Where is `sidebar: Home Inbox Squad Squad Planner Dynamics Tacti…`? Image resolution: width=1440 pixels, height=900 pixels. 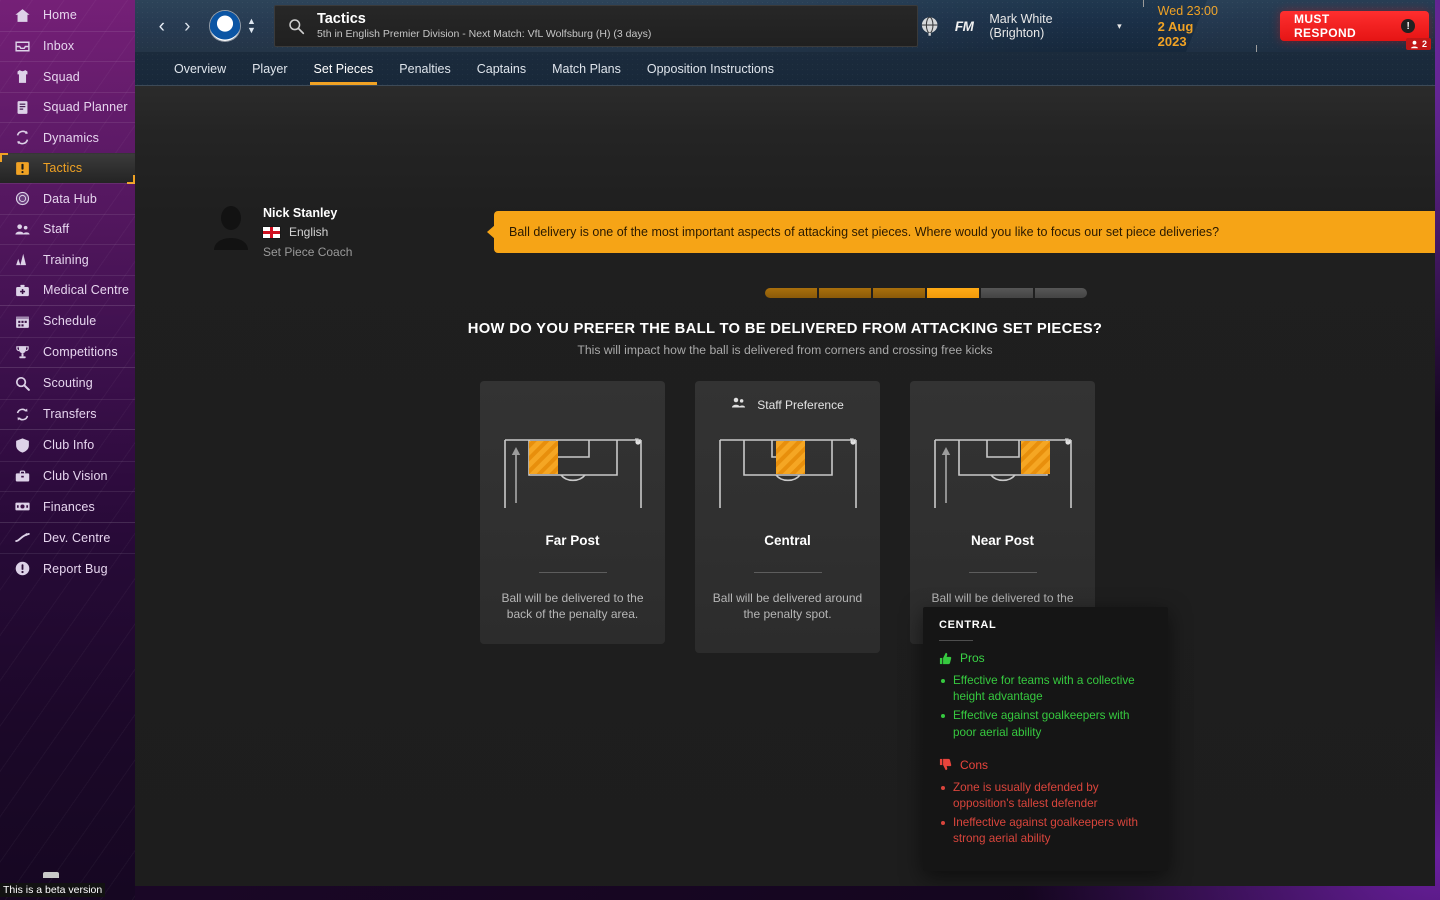 sidebar: Home Inbox Squad Squad Planner Dynamics Tacti… is located at coordinates (67, 450).